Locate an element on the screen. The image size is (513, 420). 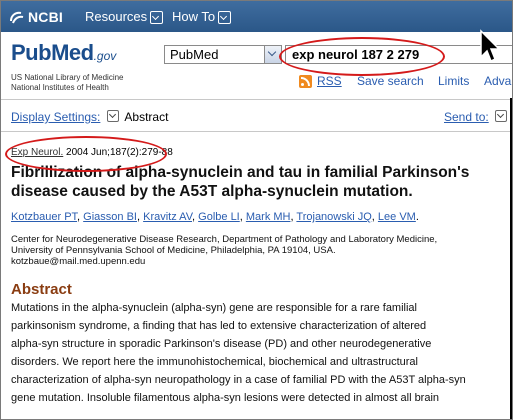
ncbi-logo-icon is located at coordinates (17, 17).